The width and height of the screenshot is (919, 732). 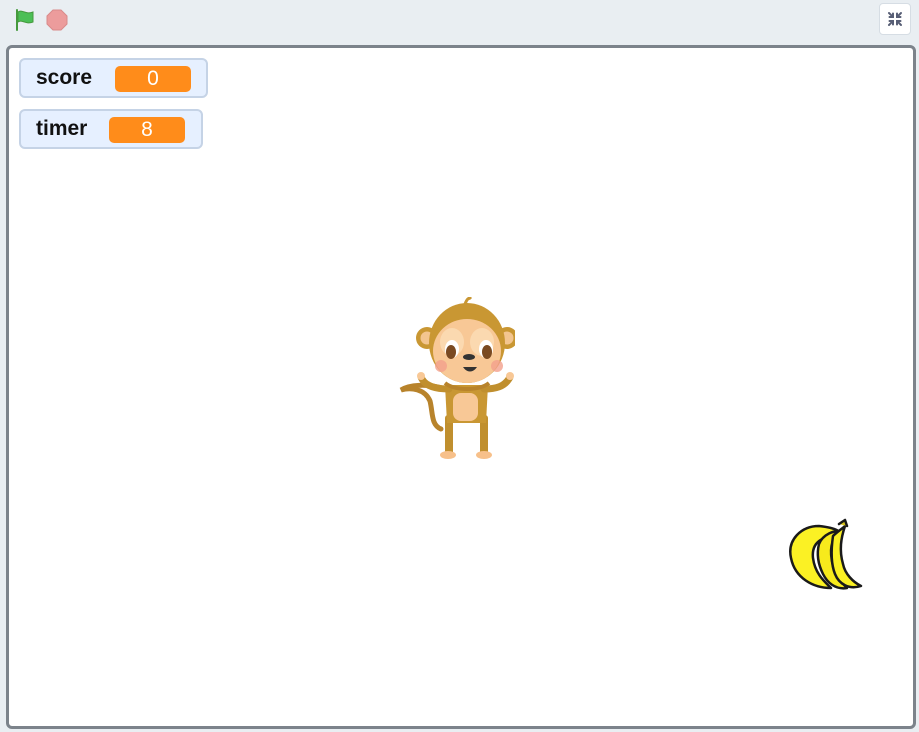 What do you see at coordinates (147, 130) in the screenshot?
I see `timer-value: 8` at bounding box center [147, 130].